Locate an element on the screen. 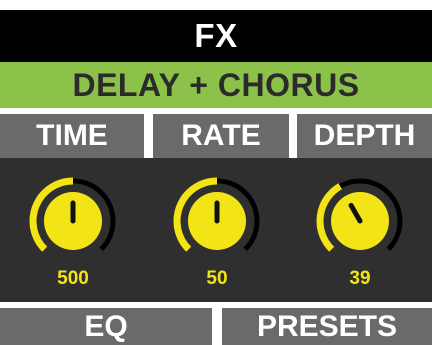 The height and width of the screenshot is (345, 432). depth-knob is located at coordinates (360, 221).